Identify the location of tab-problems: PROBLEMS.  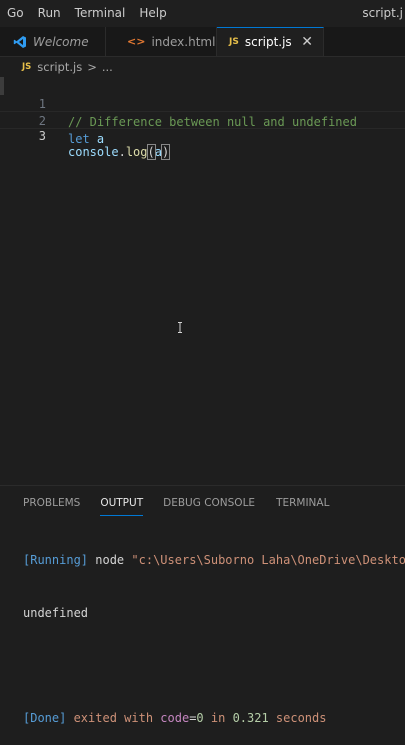
(51, 503).